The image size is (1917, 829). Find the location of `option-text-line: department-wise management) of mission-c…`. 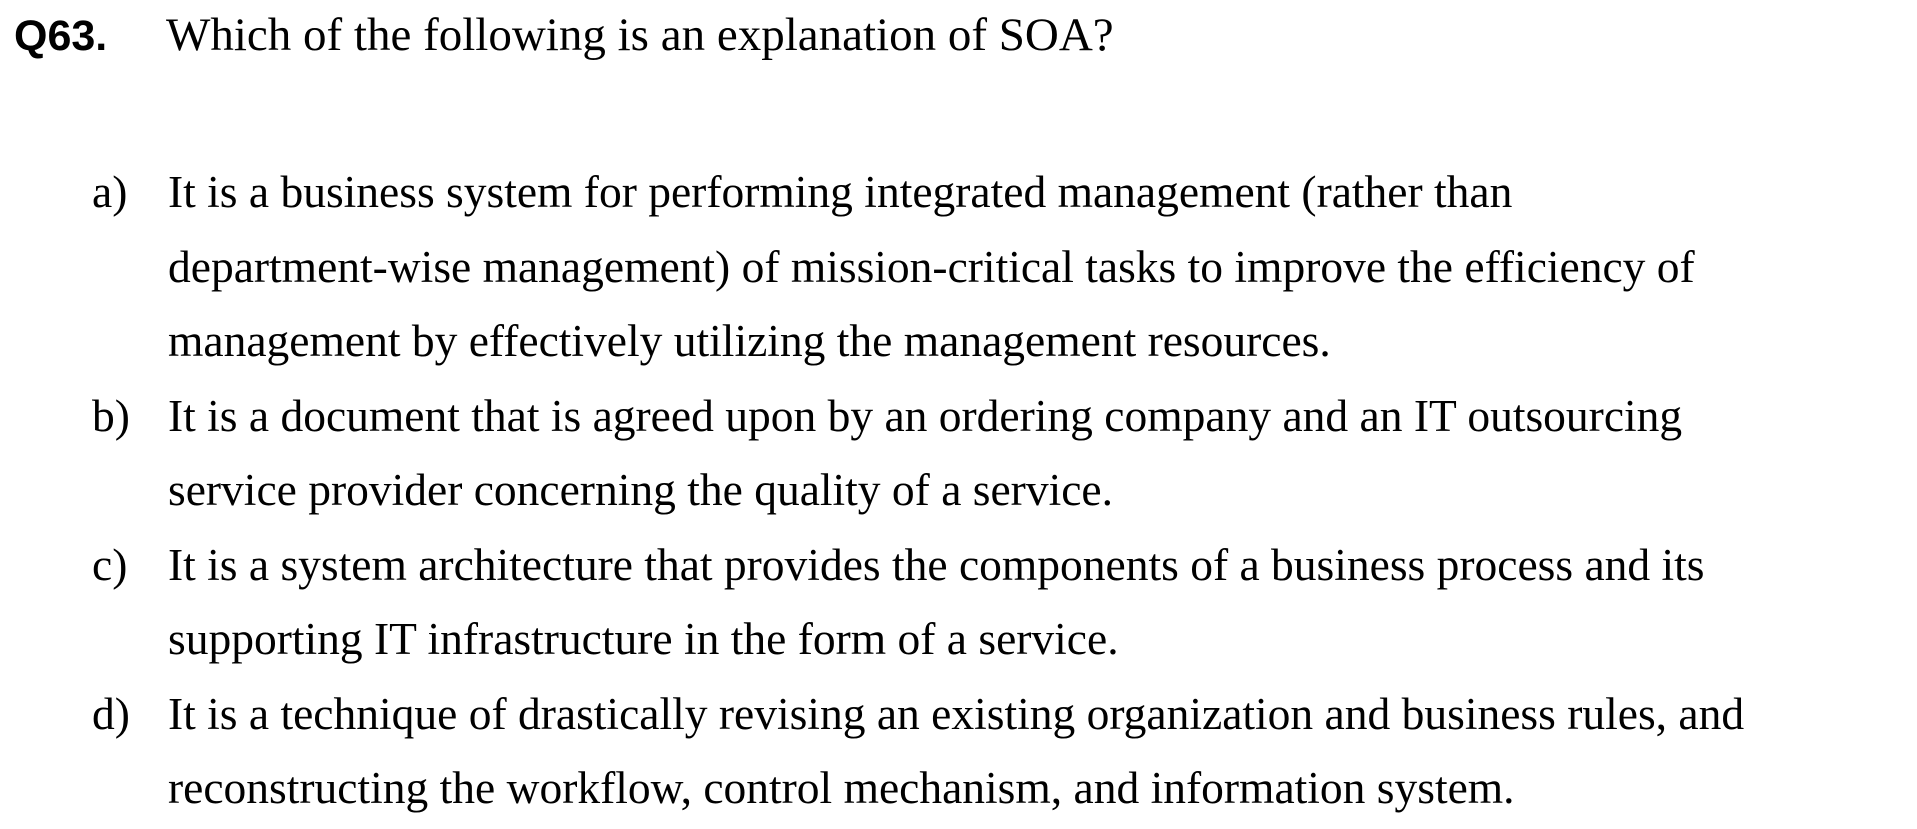

option-text-line: department-wise management) of mission-c… is located at coordinates (931, 266).